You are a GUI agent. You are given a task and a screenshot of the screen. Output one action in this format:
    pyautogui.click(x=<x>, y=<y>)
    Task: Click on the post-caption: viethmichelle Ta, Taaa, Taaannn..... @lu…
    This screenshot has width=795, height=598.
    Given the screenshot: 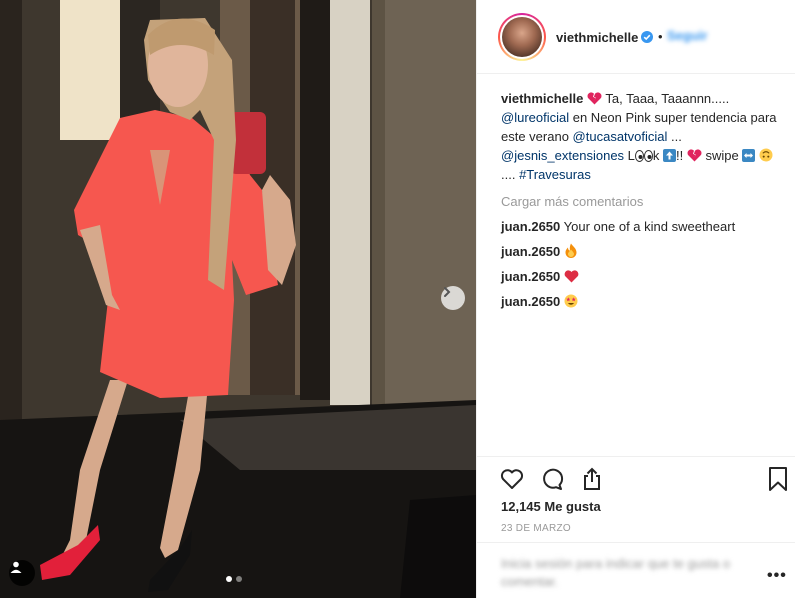 What is the action you would take?
    pyautogui.click(x=643, y=136)
    